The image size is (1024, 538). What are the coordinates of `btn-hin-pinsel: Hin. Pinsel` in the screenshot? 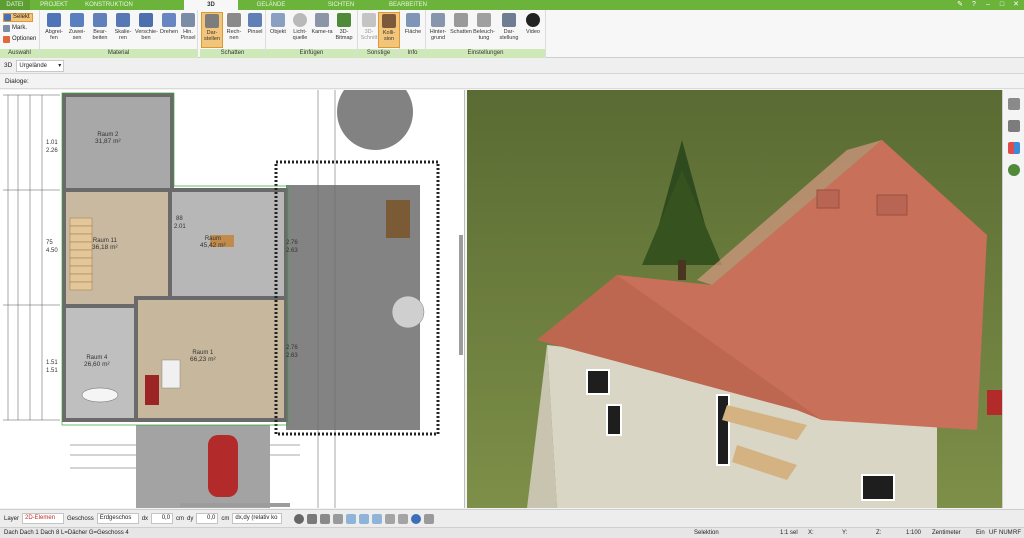 It's located at (188, 30).